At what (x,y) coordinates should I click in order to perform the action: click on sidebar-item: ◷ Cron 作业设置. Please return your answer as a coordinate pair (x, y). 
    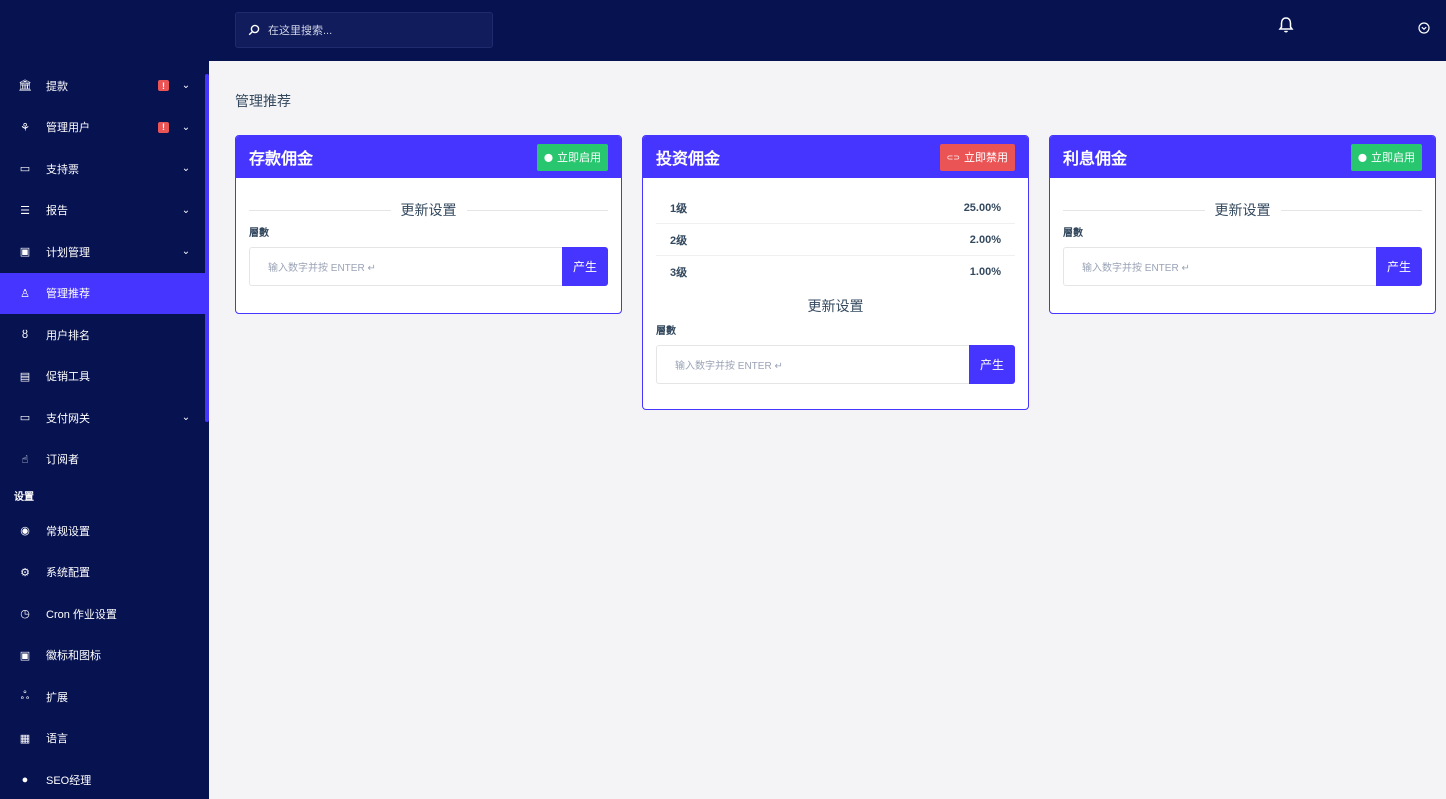
    Looking at the image, I should click on (104, 614).